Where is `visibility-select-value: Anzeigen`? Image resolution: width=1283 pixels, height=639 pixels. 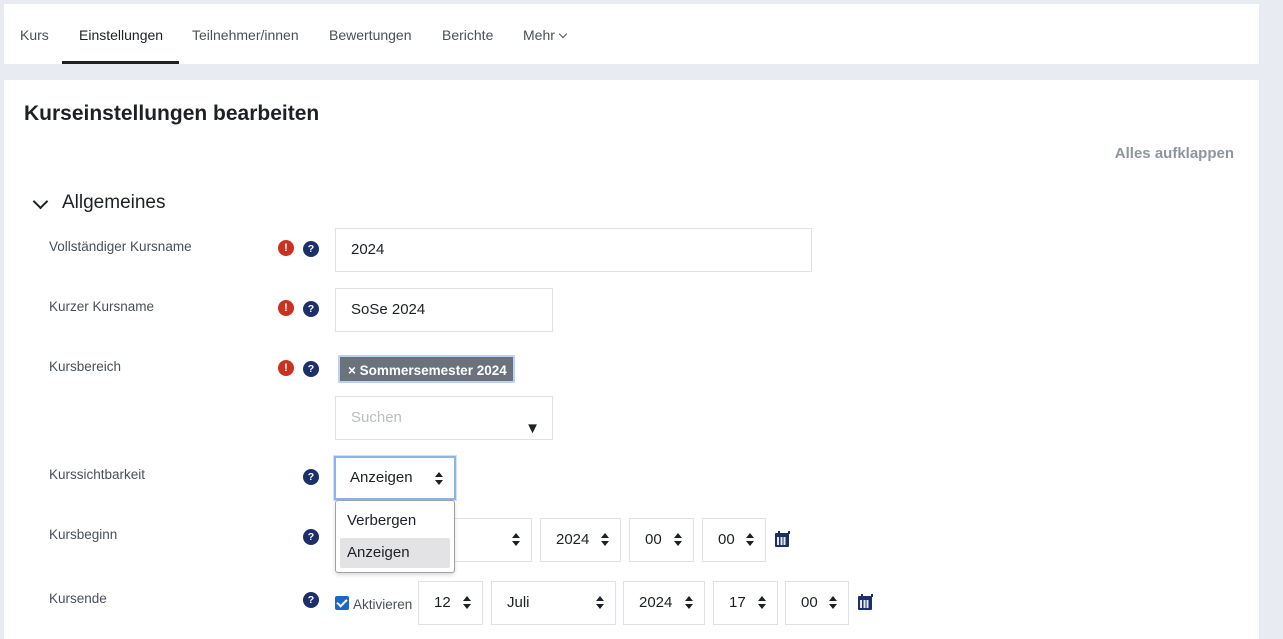 visibility-select-value: Anzeigen is located at coordinates (381, 477).